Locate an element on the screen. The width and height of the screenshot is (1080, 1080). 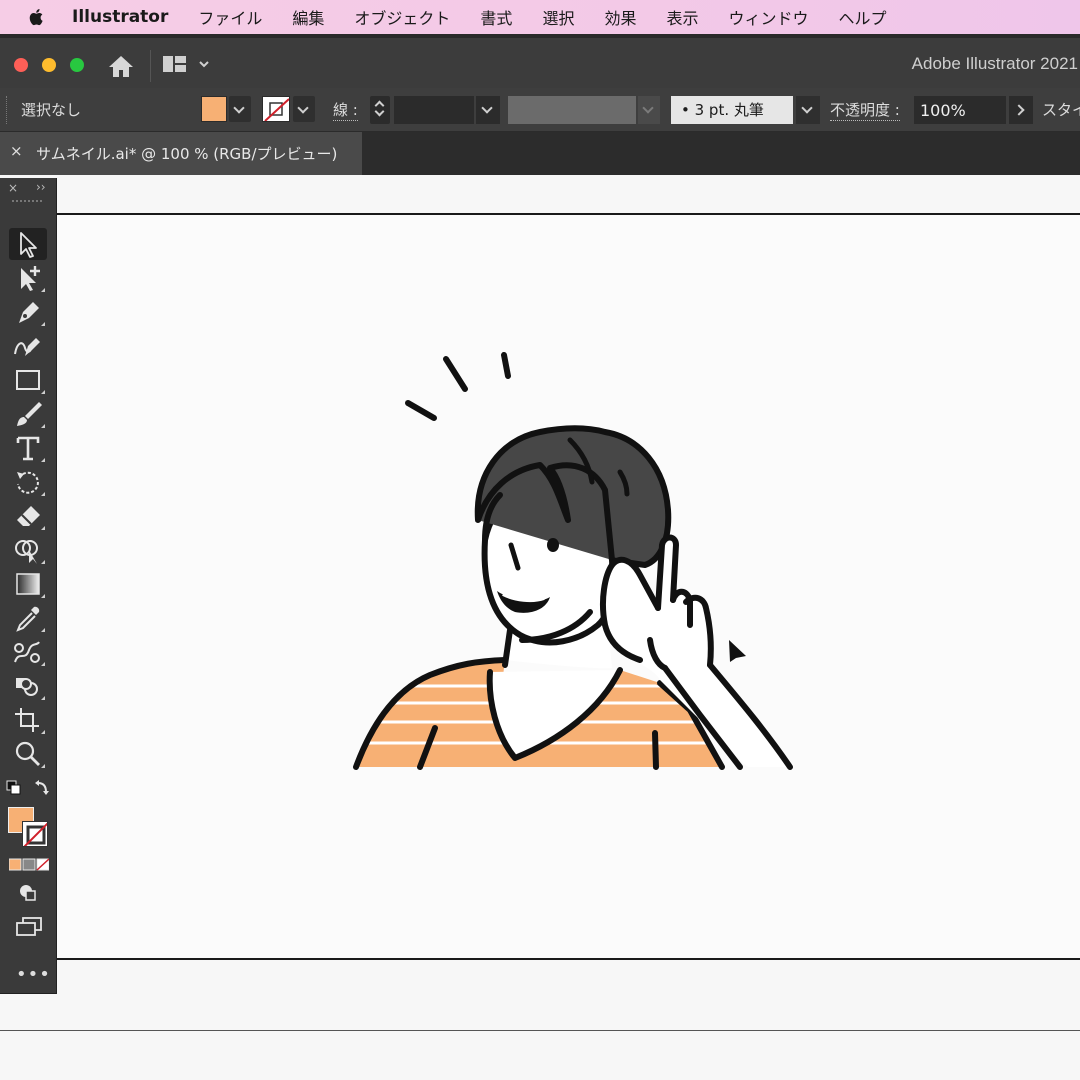
stroke-swatch is located at coordinates (276, 109).